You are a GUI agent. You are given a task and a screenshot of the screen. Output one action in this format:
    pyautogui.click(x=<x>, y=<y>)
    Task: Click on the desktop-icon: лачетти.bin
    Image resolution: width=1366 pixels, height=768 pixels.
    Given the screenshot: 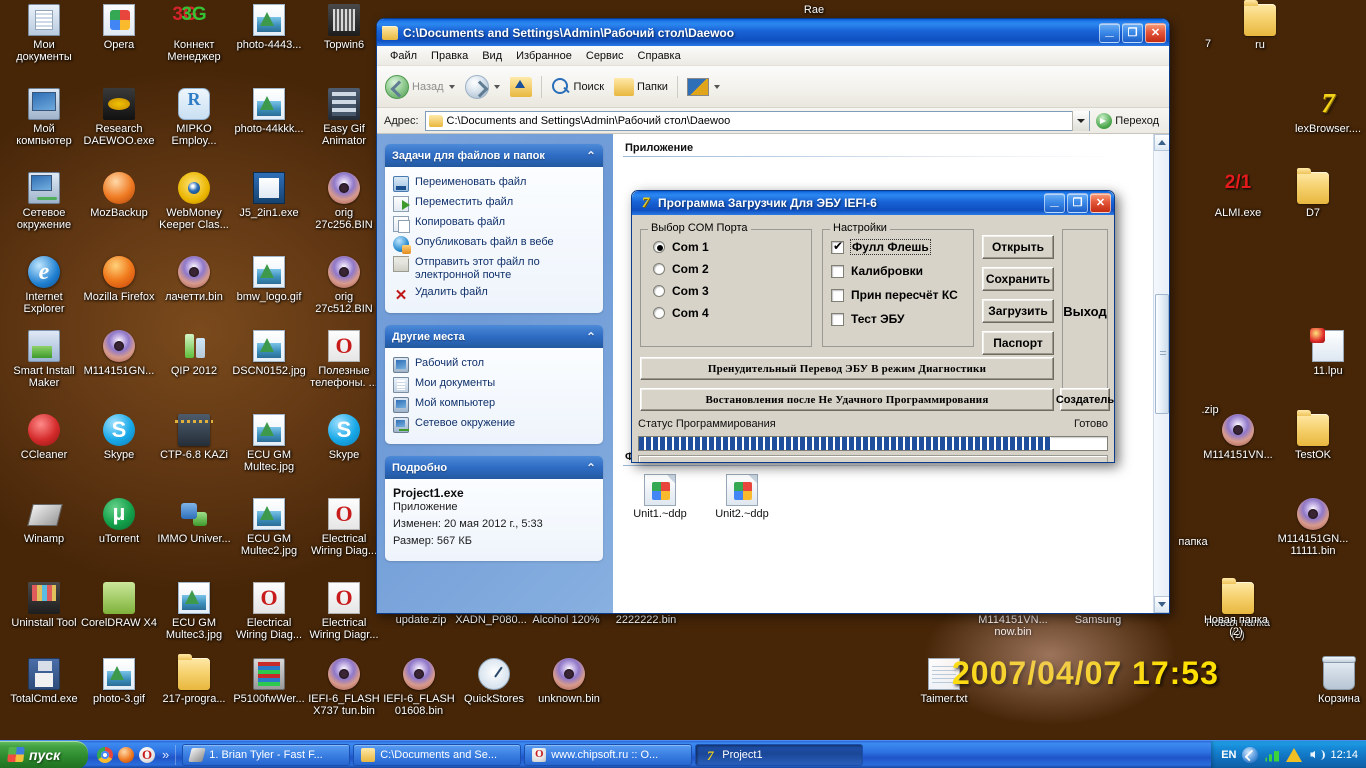 What is the action you would take?
    pyautogui.click(x=194, y=279)
    